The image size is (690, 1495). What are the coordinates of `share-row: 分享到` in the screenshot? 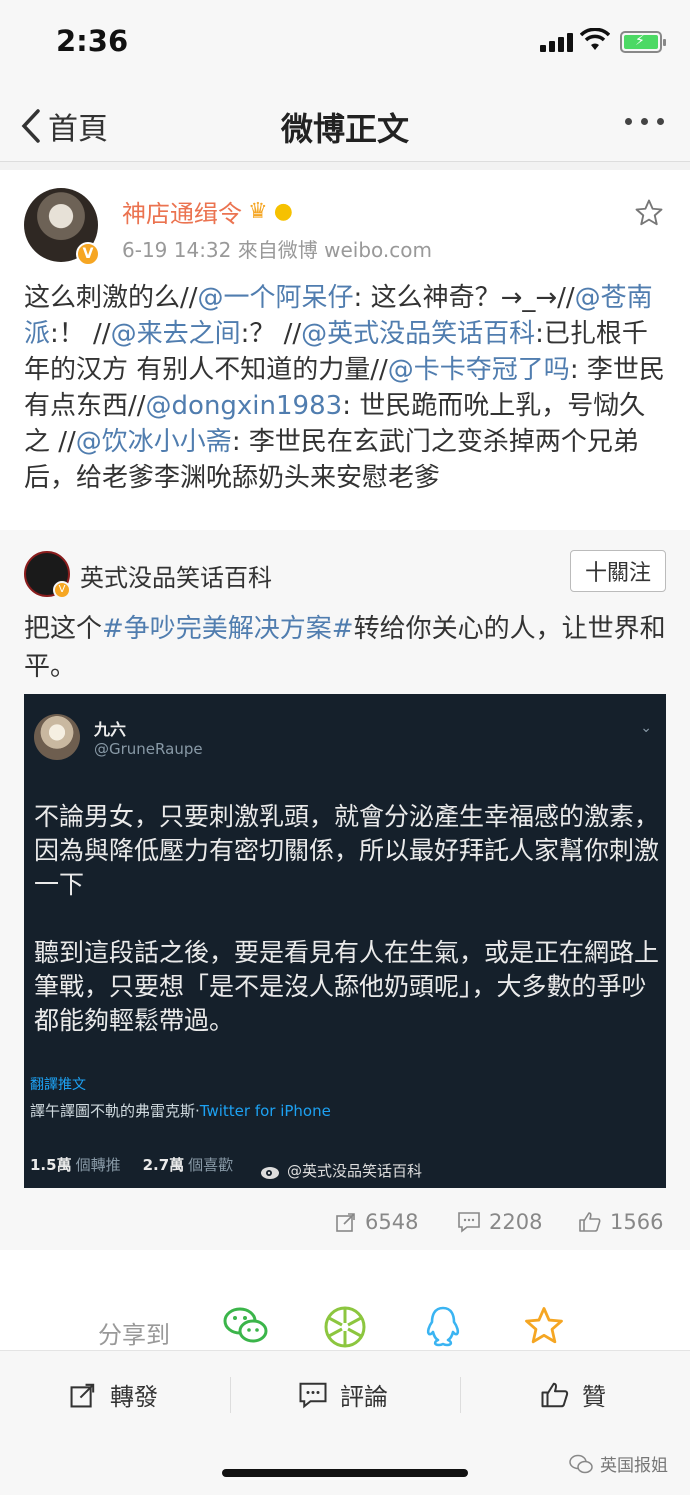 It's located at (345, 1300).